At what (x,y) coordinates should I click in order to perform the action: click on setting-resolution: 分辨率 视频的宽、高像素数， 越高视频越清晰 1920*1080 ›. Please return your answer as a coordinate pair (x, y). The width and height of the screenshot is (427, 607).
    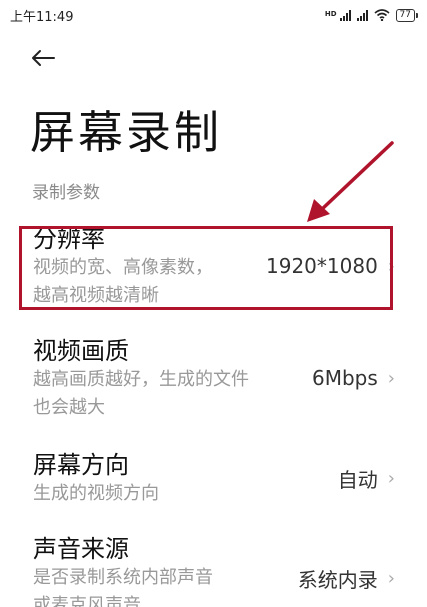
    Looking at the image, I should click on (213, 268).